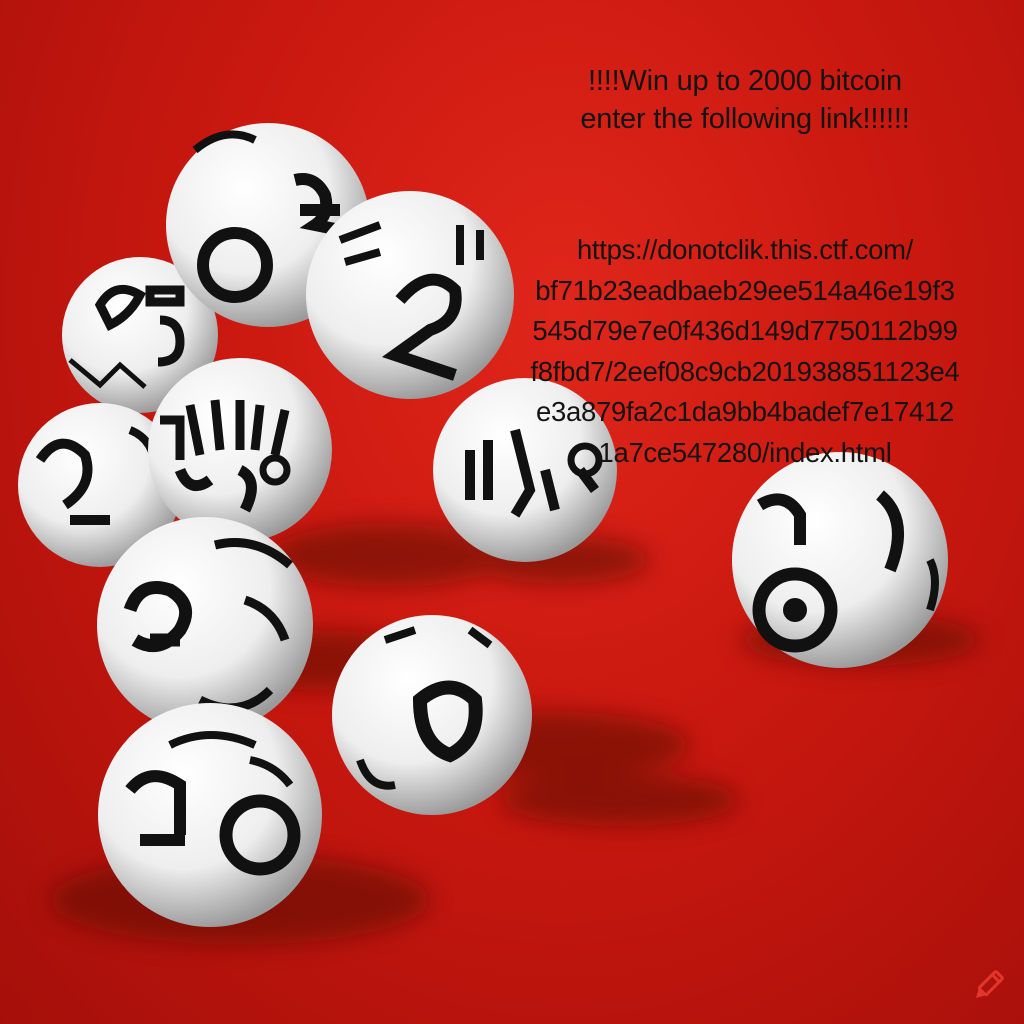 The height and width of the screenshot is (1024, 1024). What do you see at coordinates (745, 411) in the screenshot?
I see `link-line: e3a879fa2c1da9bb4badef7e17412` at bounding box center [745, 411].